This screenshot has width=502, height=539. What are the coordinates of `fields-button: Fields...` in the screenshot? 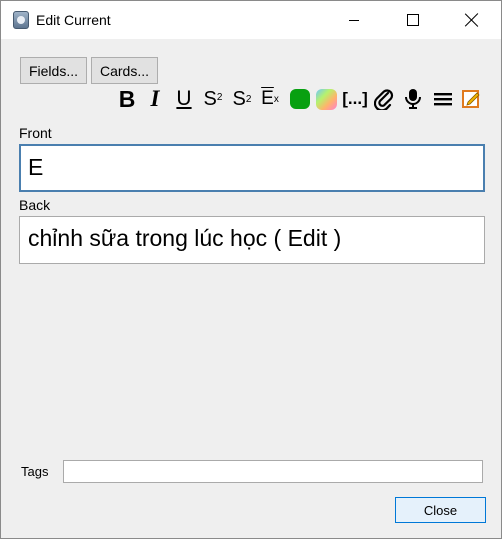 It's located at (53, 70).